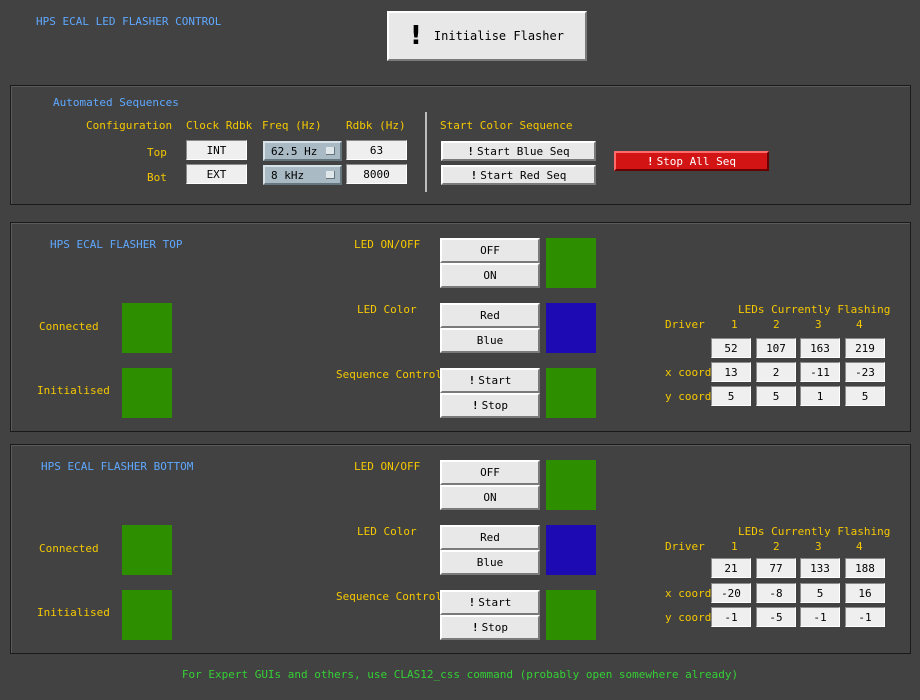 This screenshot has height=700, width=920. Describe the element at coordinates (116, 102) in the screenshot. I see `automated-sequences-title: Automated Sequences` at that location.